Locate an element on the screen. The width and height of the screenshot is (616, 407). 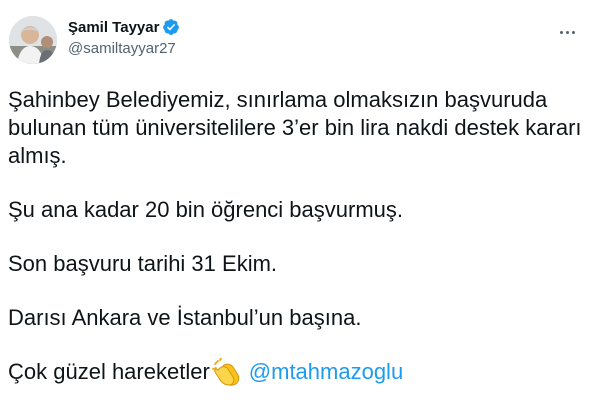
tweet-paragraph: Son başvuru tarihi 31 Ekim. is located at coordinates (143, 263).